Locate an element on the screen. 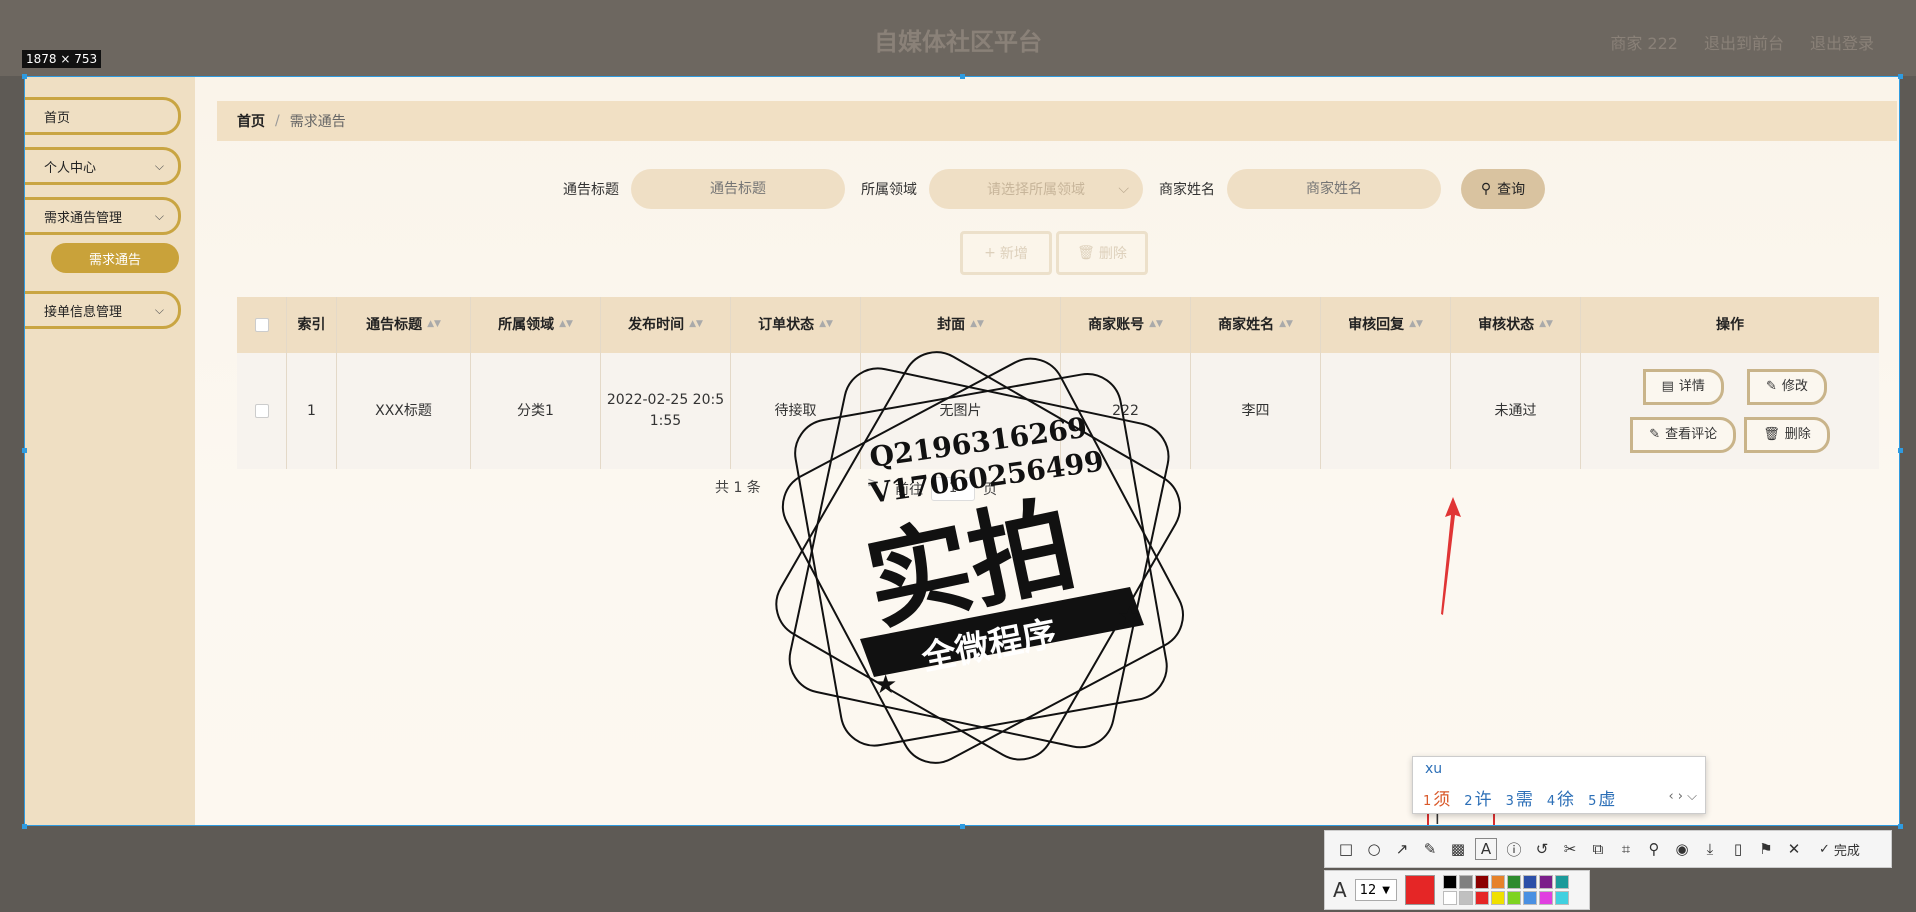 This screenshot has height=912, width=1916. col-header-title: 通告标题 ▲▼ is located at coordinates (404, 325).